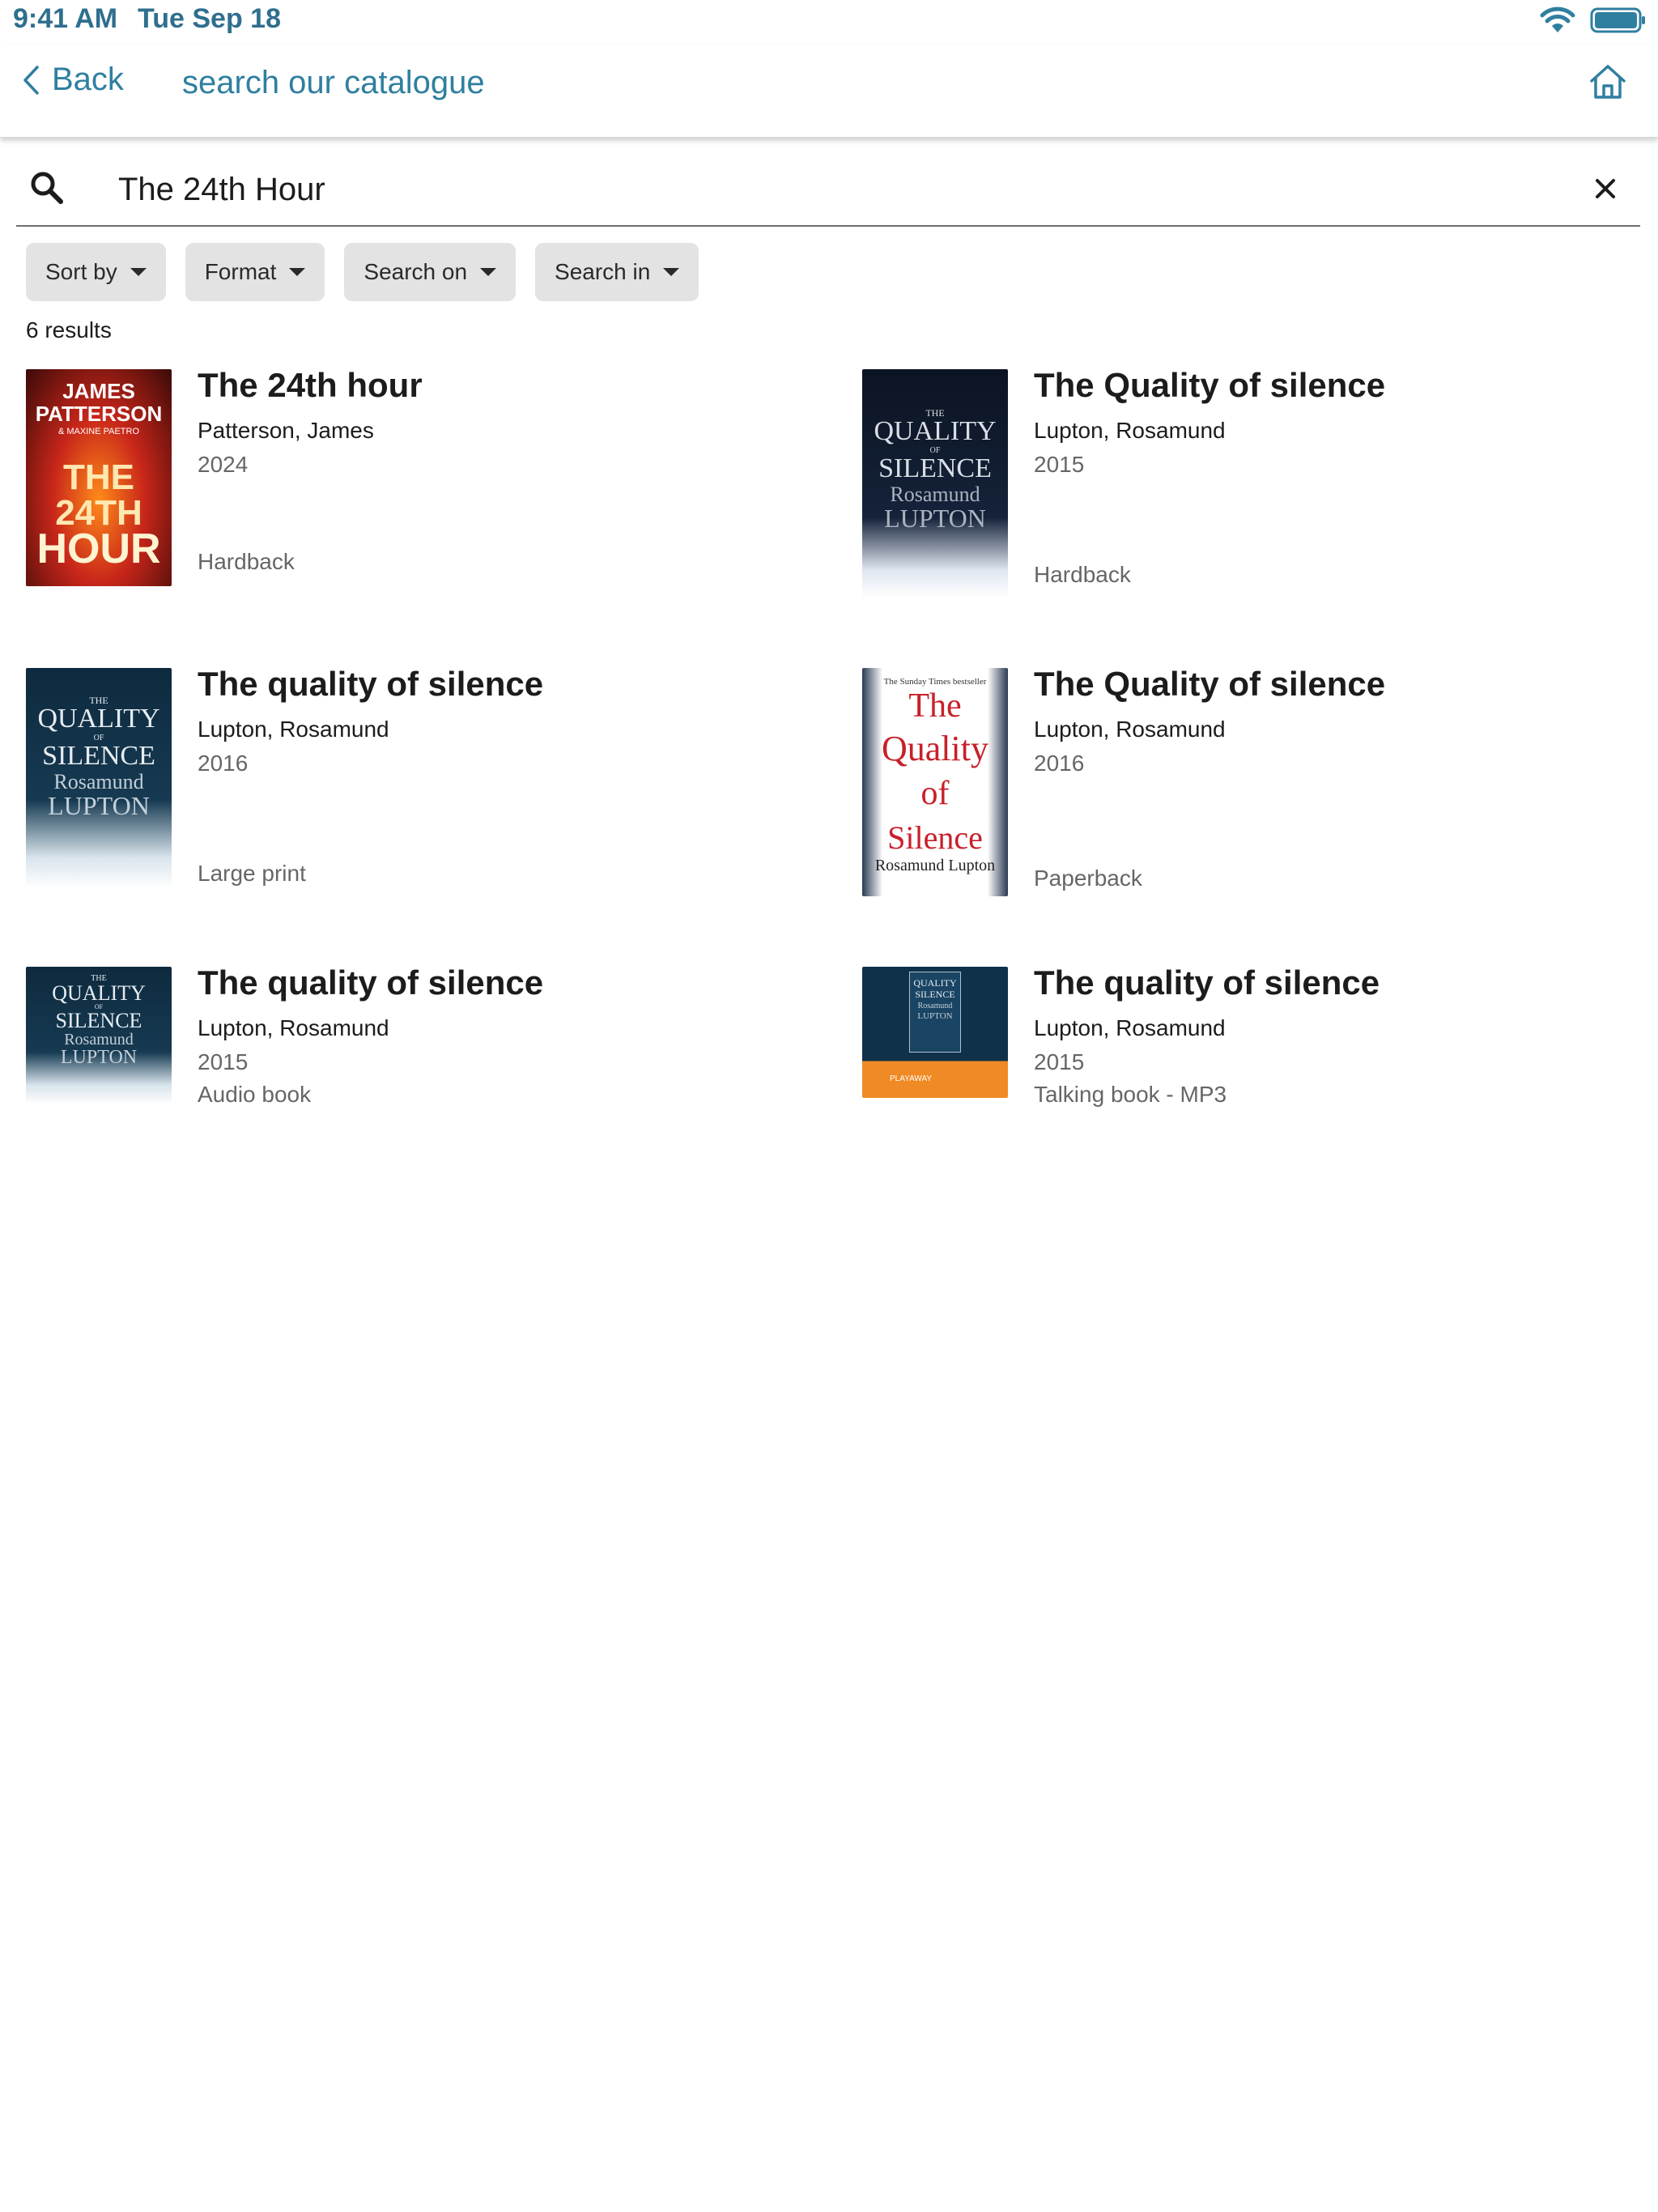 The width and height of the screenshot is (1658, 2212). I want to click on book-cover: QUALITY SILENCE Rosamund LUPTON PLAYAWAY, so click(935, 1032).